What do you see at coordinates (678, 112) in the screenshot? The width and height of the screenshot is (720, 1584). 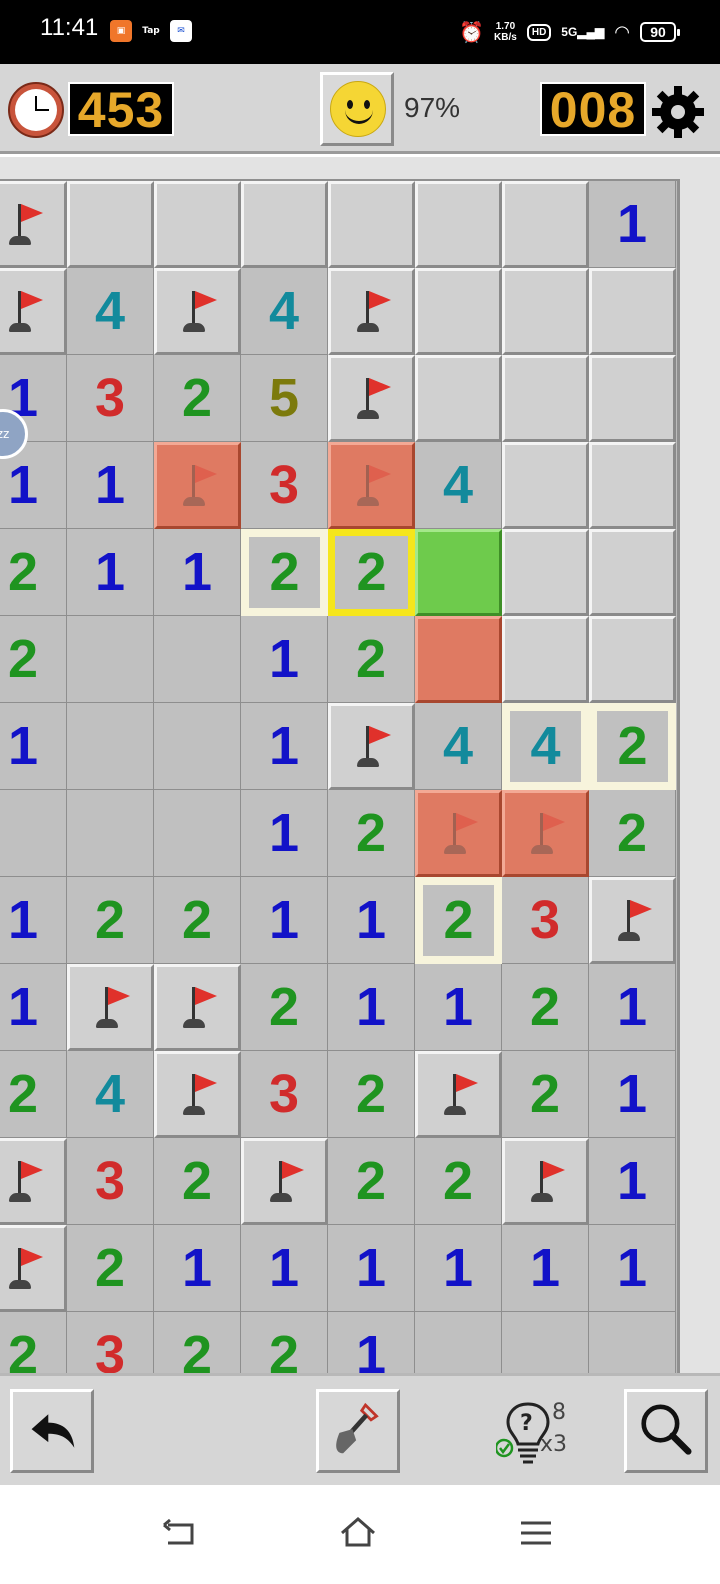 I see `settings-gear-icon` at bounding box center [678, 112].